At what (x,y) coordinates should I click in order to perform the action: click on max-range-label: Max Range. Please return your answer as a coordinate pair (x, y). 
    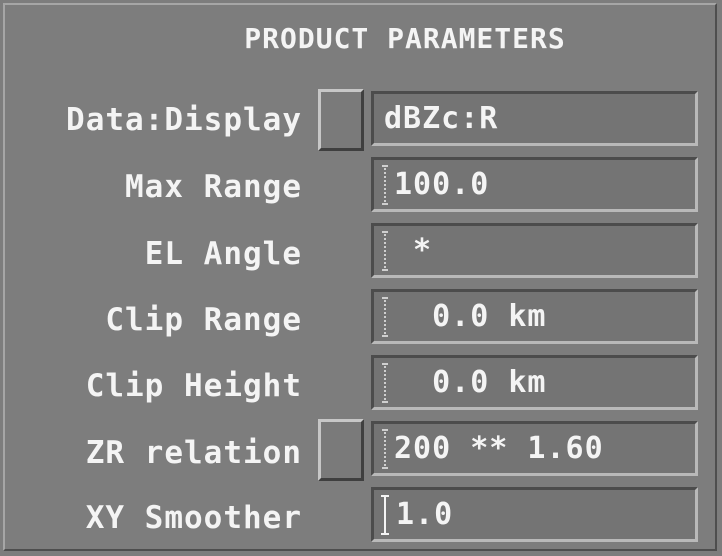
    Looking at the image, I should click on (213, 187).